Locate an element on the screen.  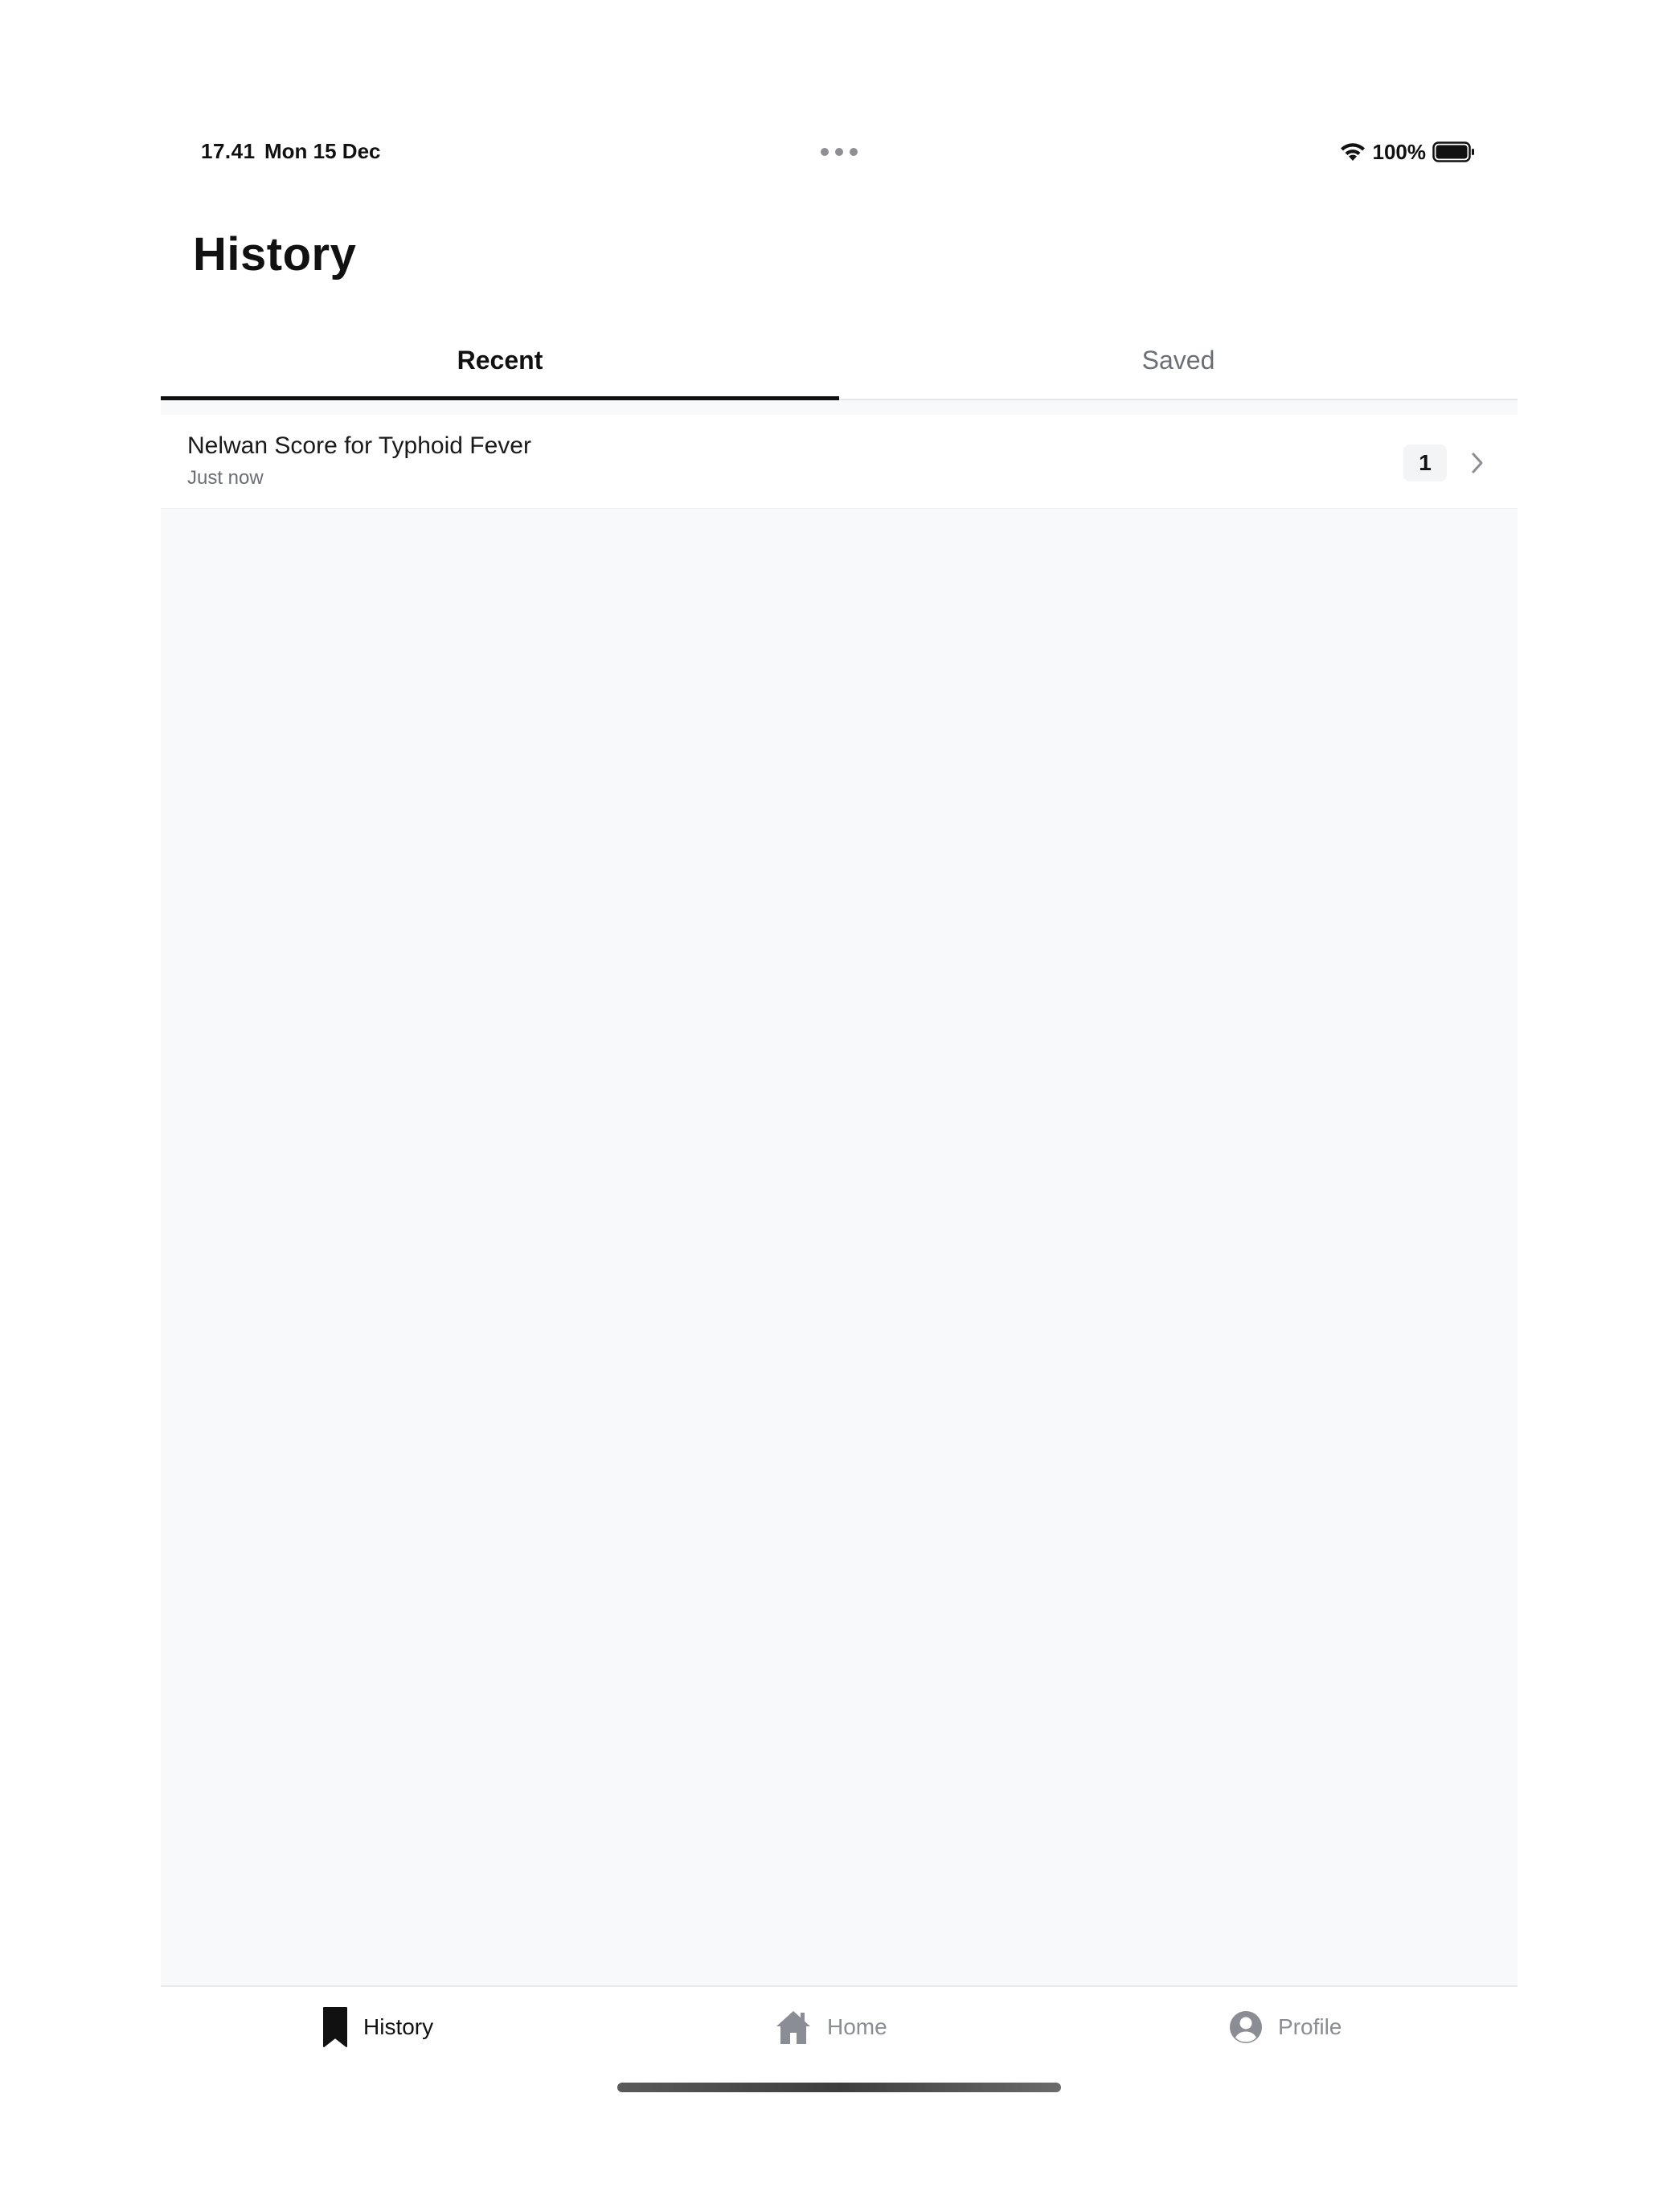
user-circle-icon is located at coordinates (1246, 2027).